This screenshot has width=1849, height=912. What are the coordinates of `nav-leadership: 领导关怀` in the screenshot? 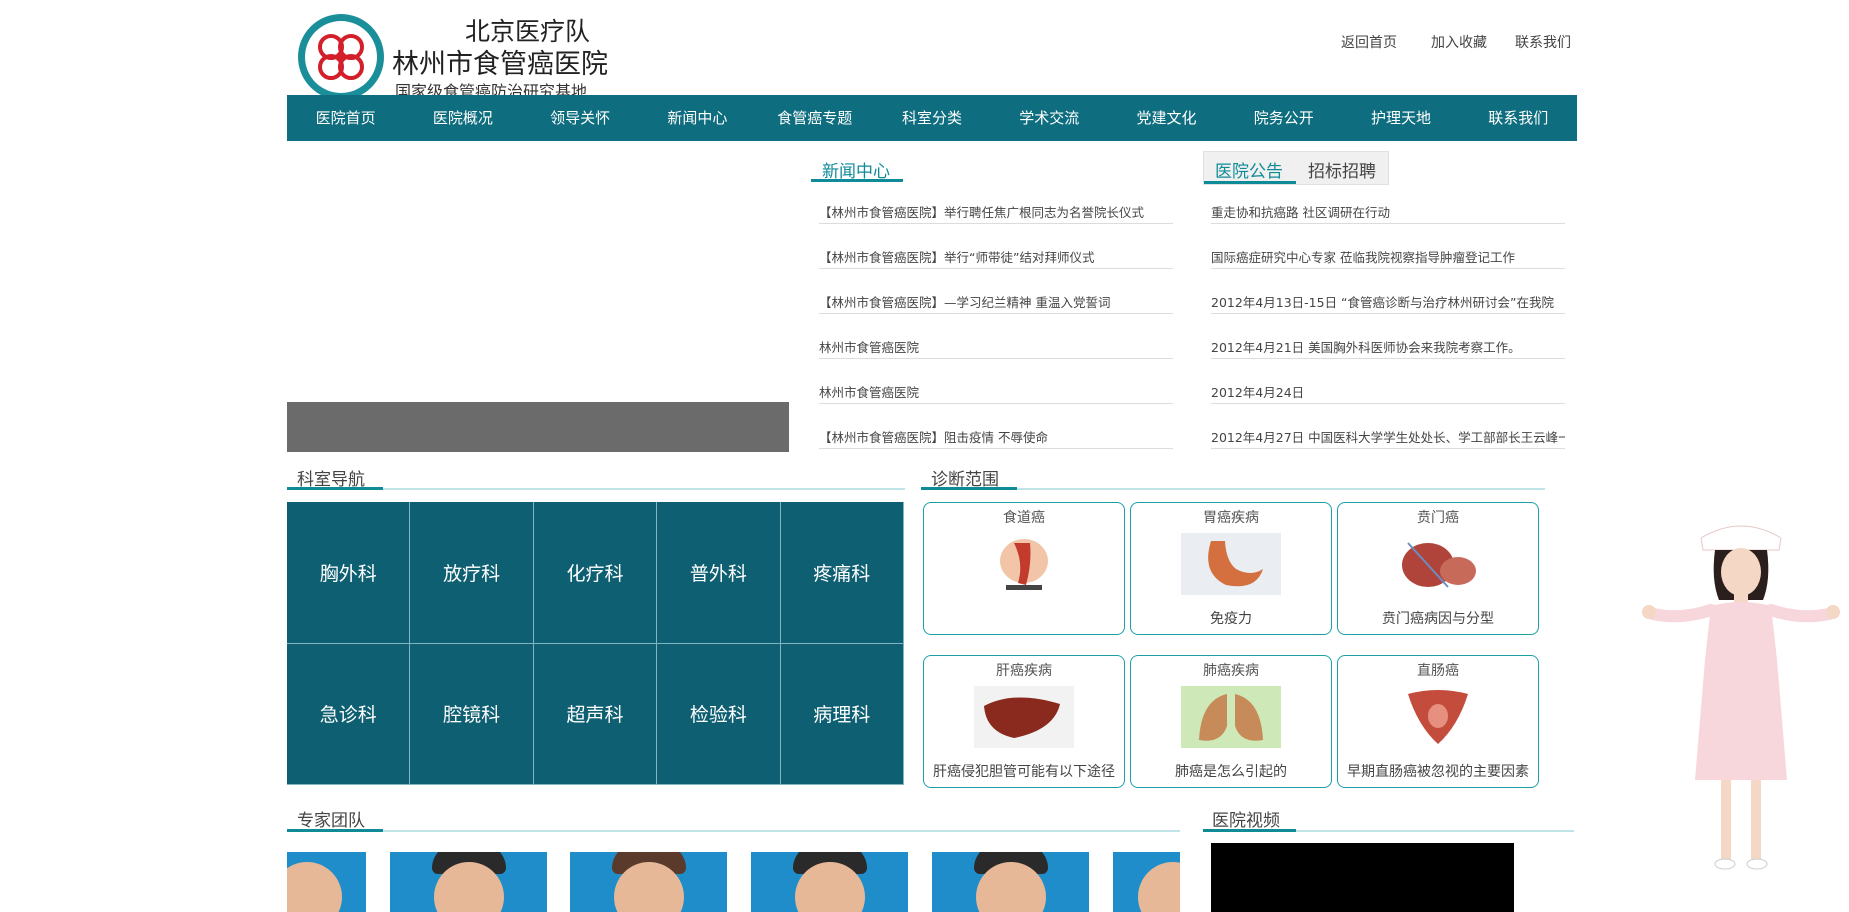 It's located at (580, 118).